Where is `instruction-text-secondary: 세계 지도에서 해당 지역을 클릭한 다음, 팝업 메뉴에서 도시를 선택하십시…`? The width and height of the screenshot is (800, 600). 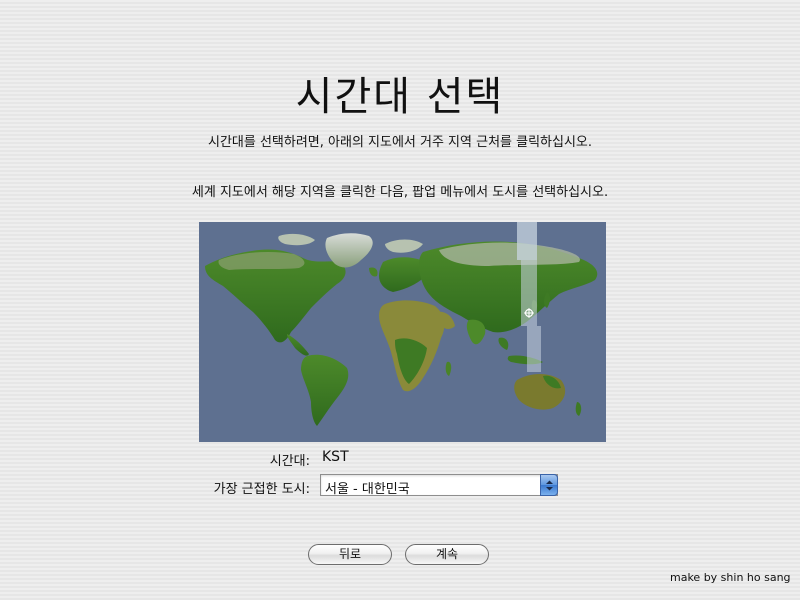 instruction-text-secondary: 세계 지도에서 해당 지역을 클릭한 다음, 팝업 메뉴에서 도시를 선택하십시… is located at coordinates (400, 192).